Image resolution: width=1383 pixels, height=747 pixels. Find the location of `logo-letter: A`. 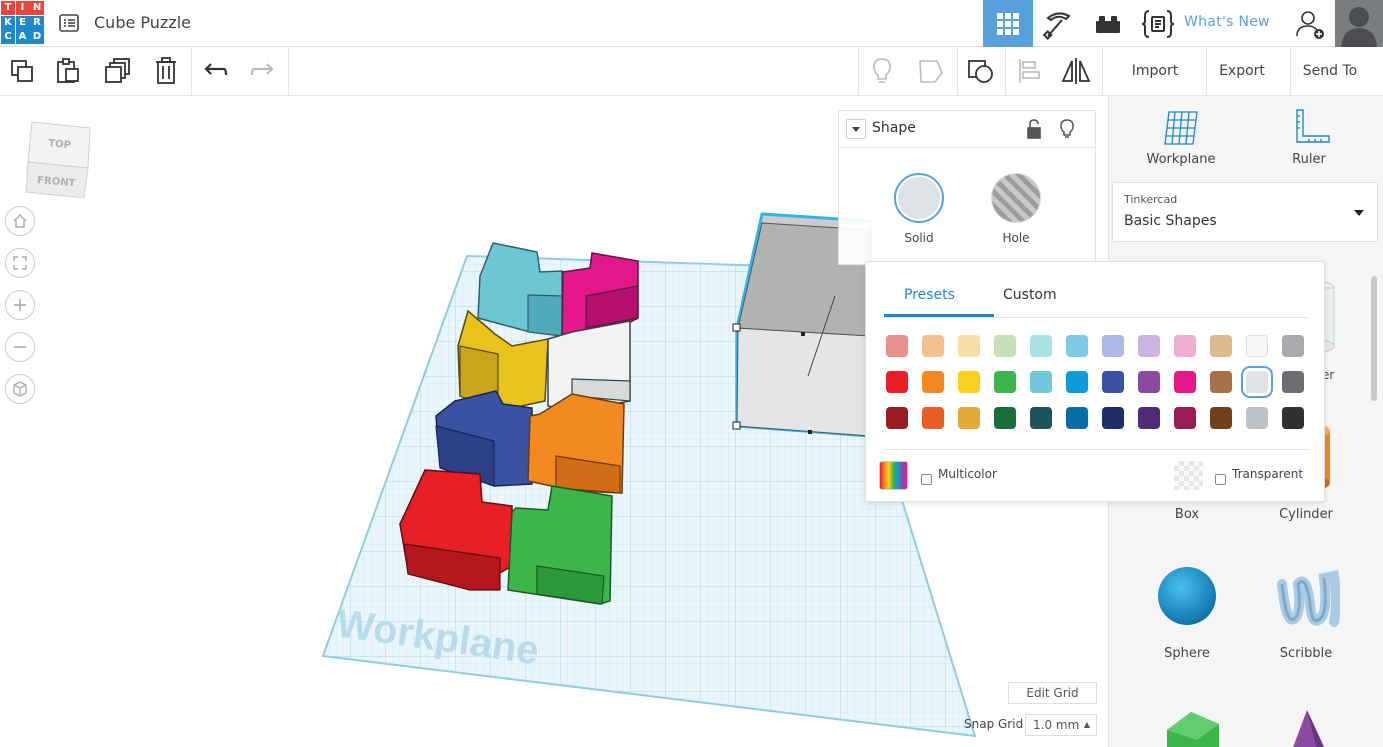

logo-letter: A is located at coordinates (22, 37).